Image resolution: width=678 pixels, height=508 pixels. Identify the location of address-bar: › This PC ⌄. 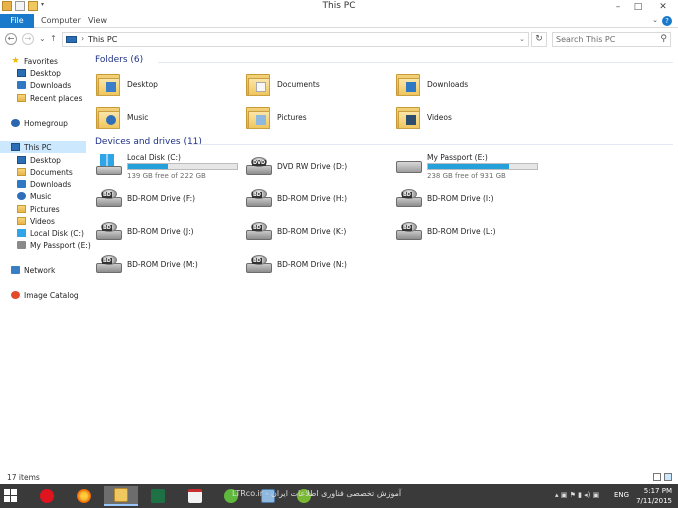
(295, 39).